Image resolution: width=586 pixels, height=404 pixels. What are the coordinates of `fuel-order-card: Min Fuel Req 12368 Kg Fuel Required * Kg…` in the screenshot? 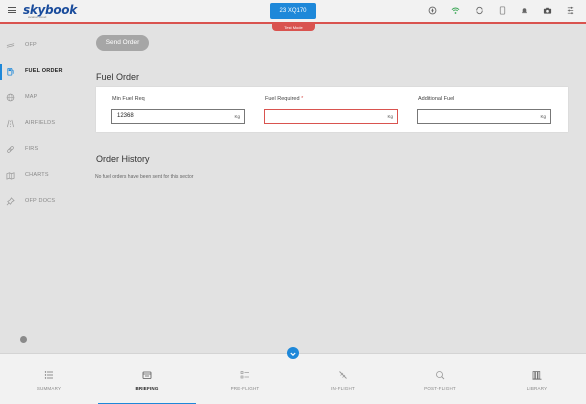 It's located at (332, 109).